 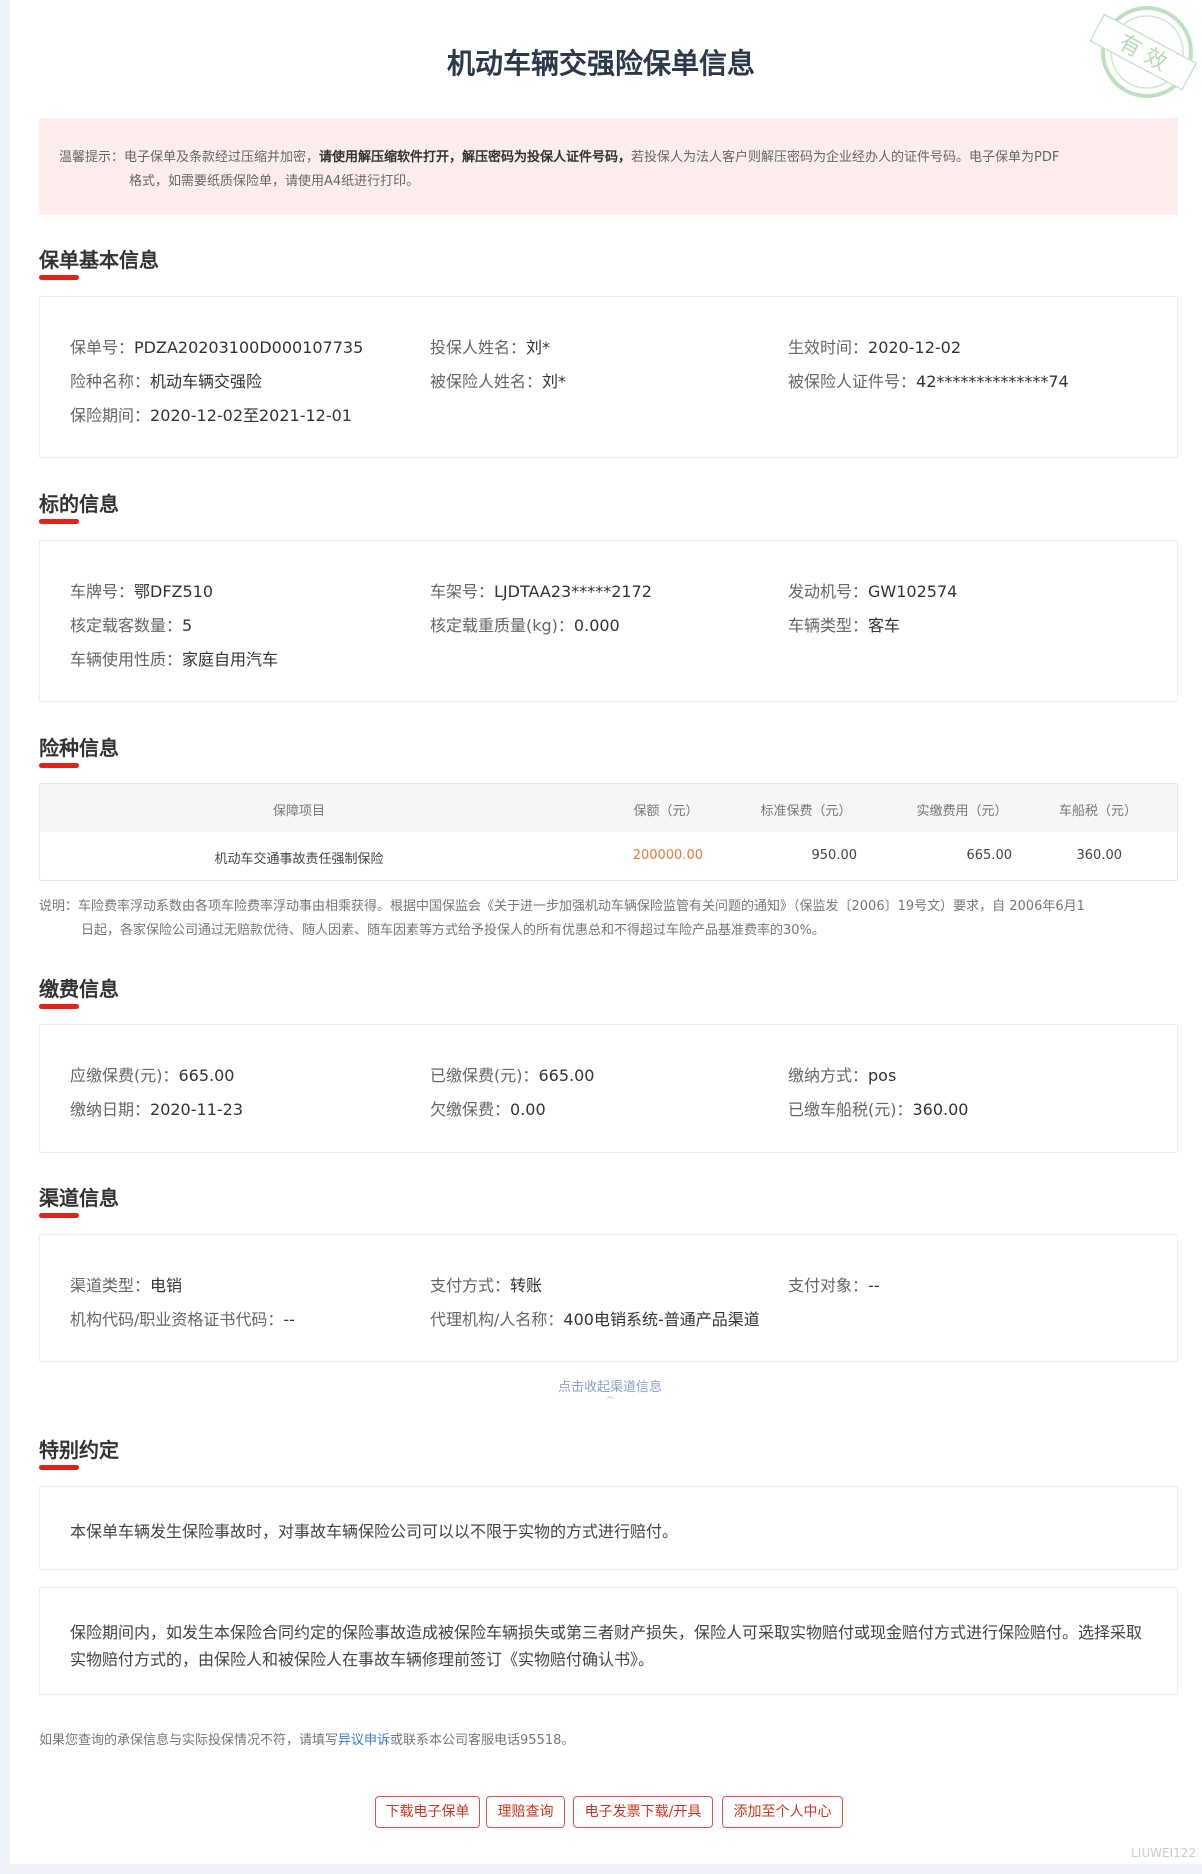 I want to click on col-header: 标准保费（元）, so click(x=806, y=811).